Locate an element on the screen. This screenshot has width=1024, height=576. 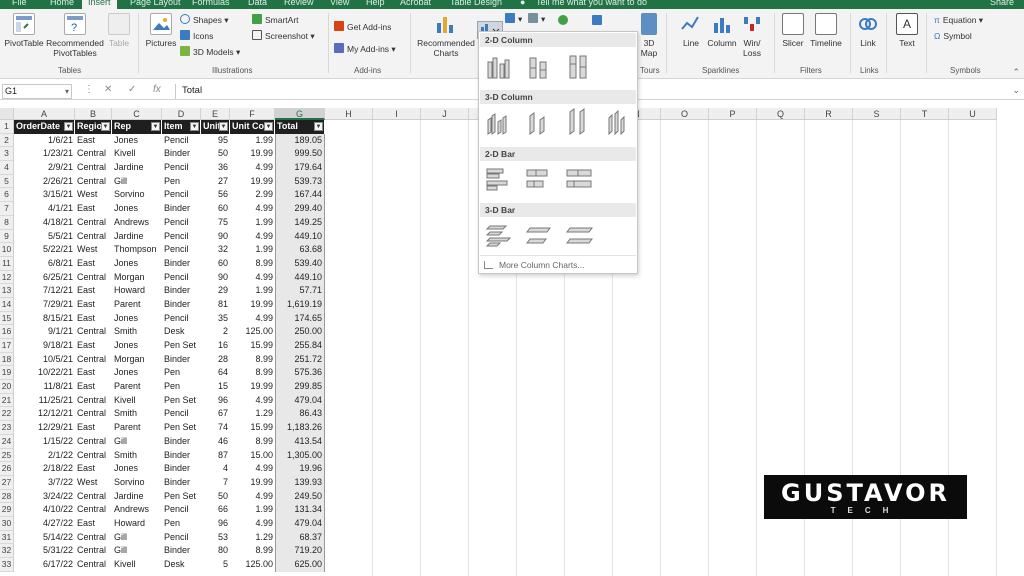
table-cell: 15.00 is located at coordinates (252, 456).